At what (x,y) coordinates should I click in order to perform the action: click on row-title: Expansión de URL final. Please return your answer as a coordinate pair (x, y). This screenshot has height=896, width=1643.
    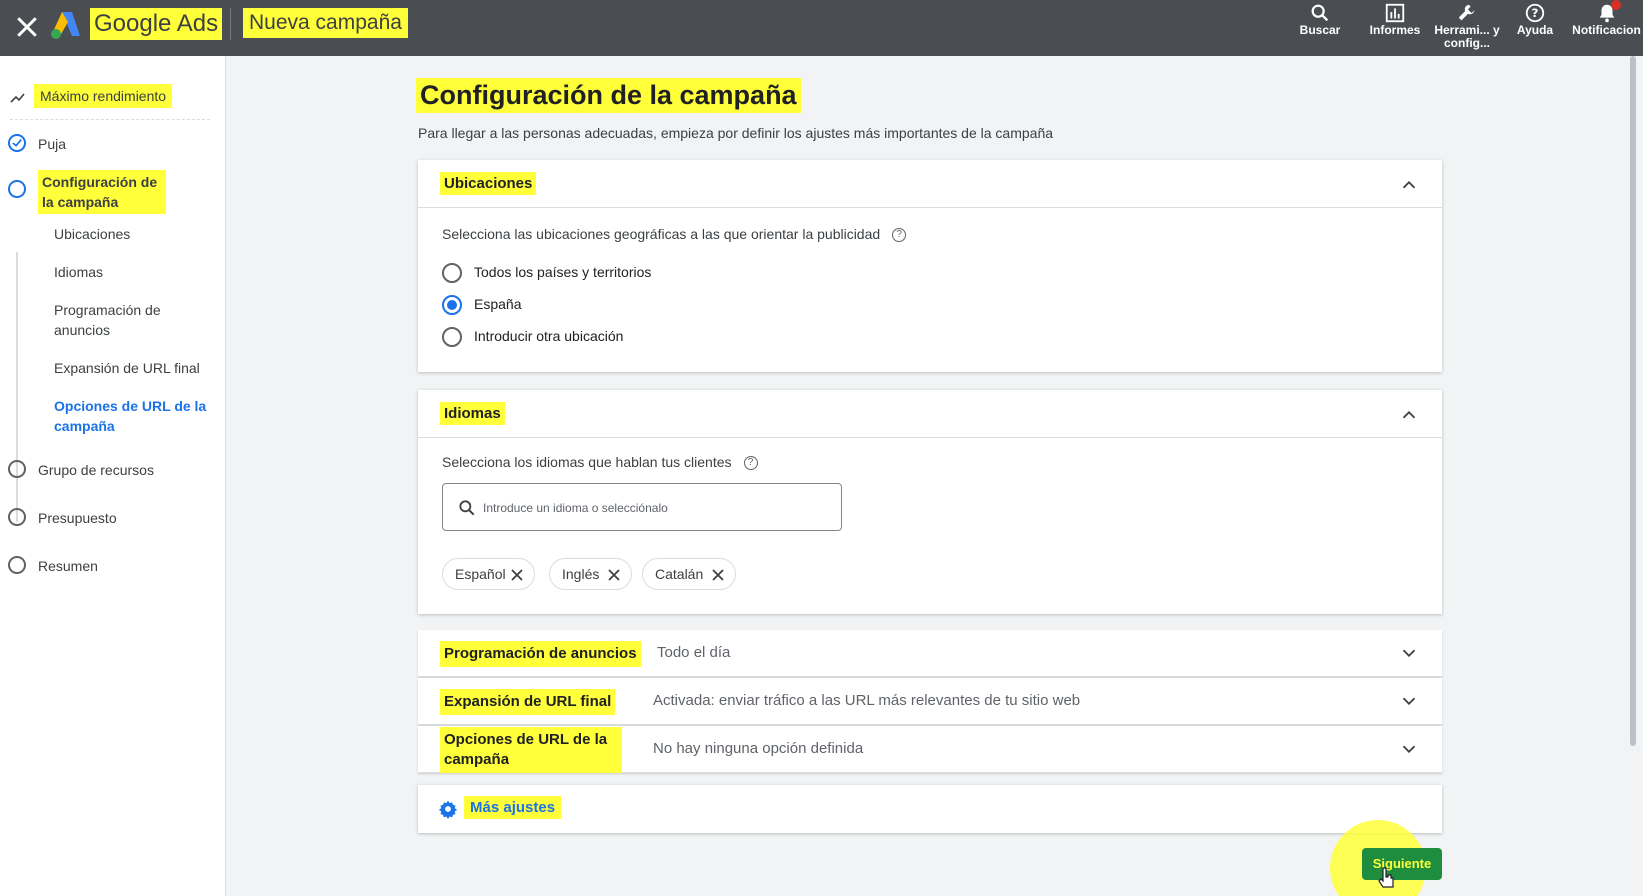
    Looking at the image, I should click on (528, 702).